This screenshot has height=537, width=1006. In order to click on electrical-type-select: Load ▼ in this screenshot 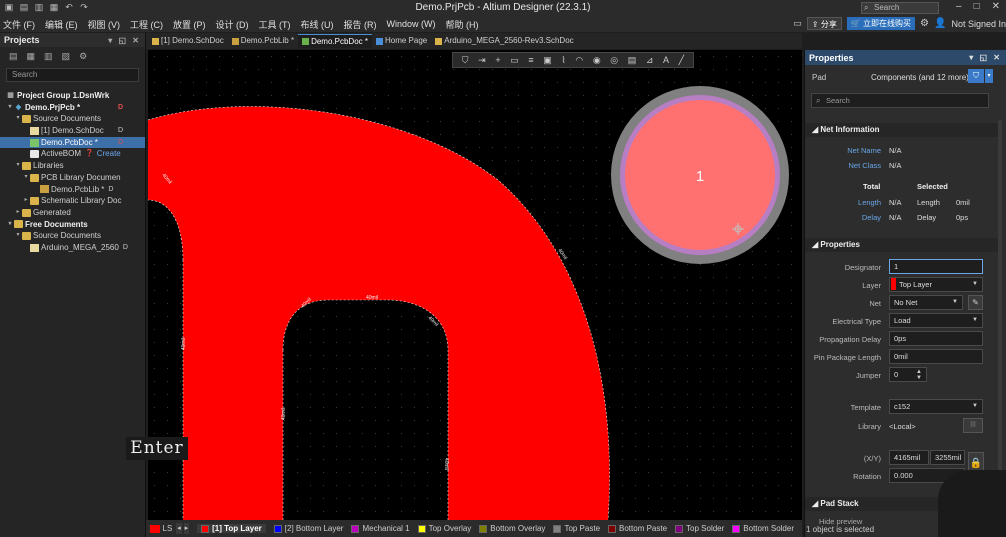, I will do `click(936, 320)`.